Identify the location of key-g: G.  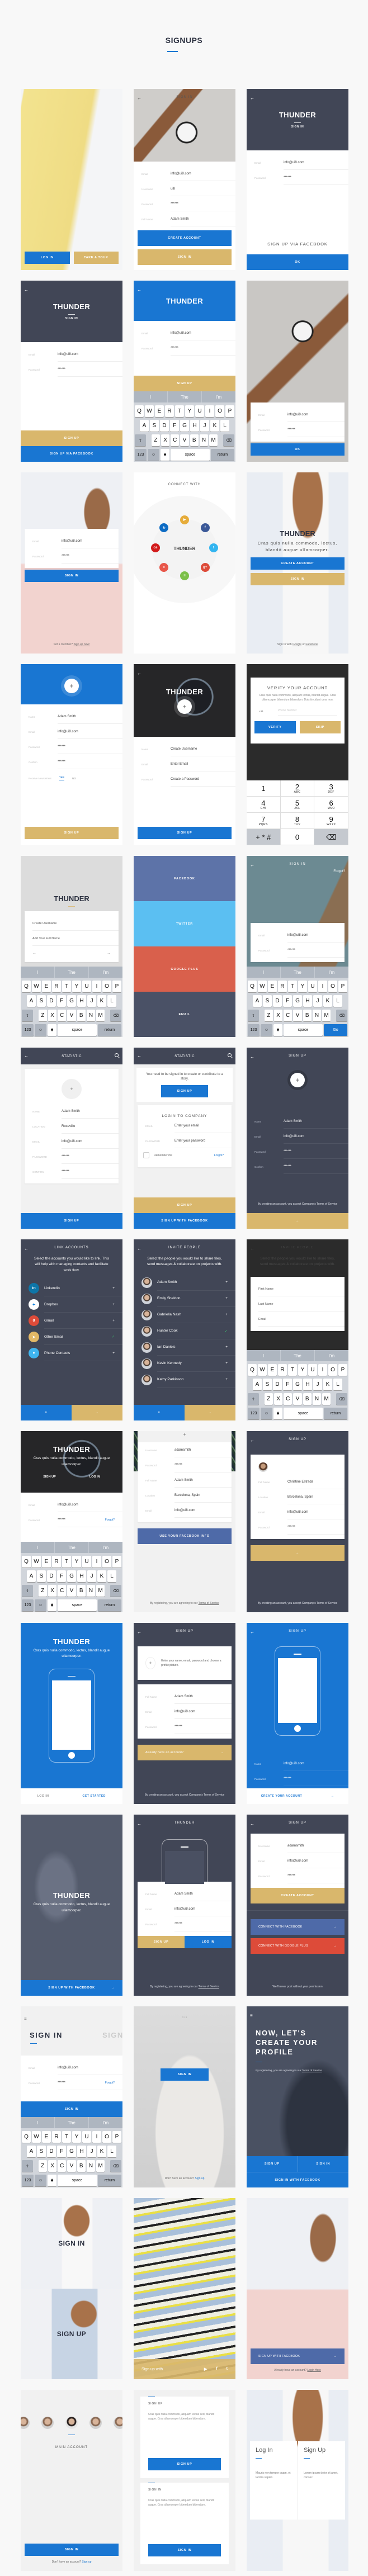
(71, 1576).